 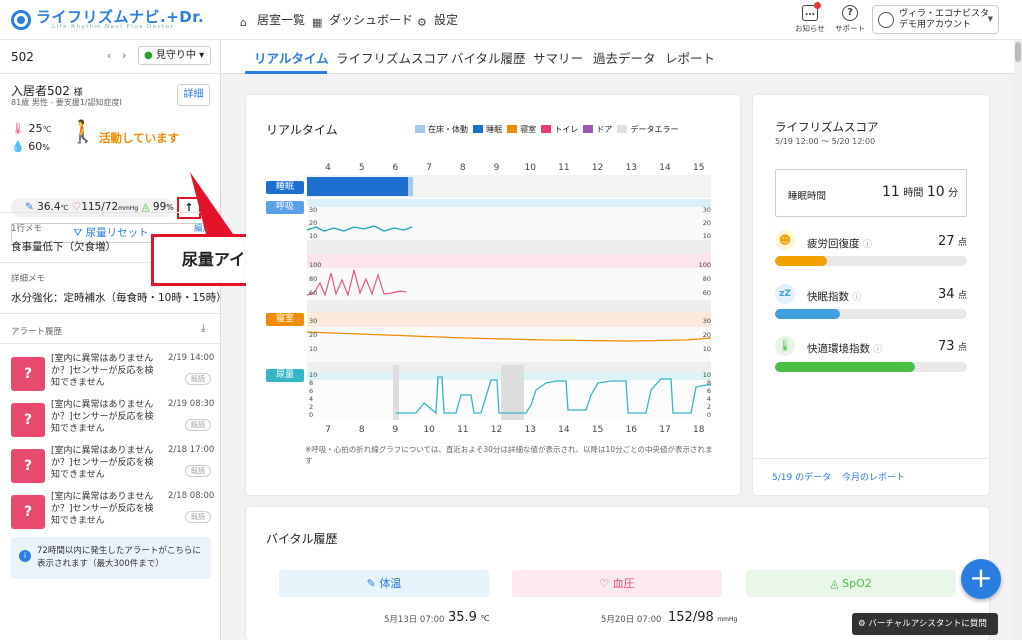 I want to click on account-name: デモ用アカウント, so click(x=935, y=25).